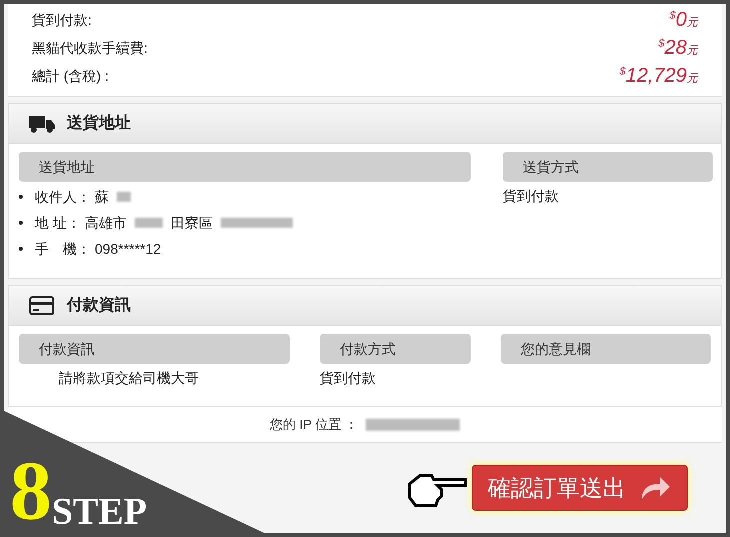  What do you see at coordinates (606, 349) in the screenshot?
I see `column-header: 您的意見欄` at bounding box center [606, 349].